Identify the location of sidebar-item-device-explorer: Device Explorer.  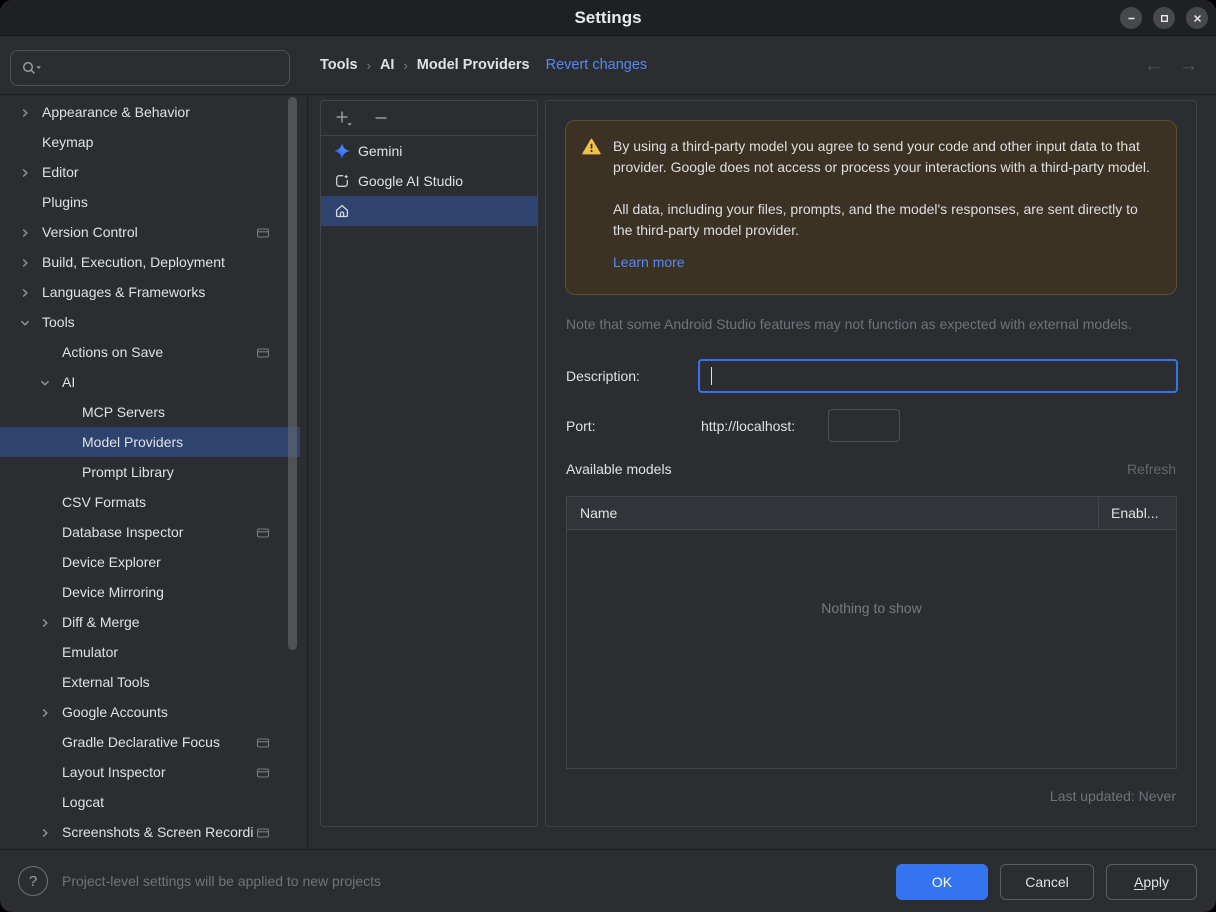
(150, 562).